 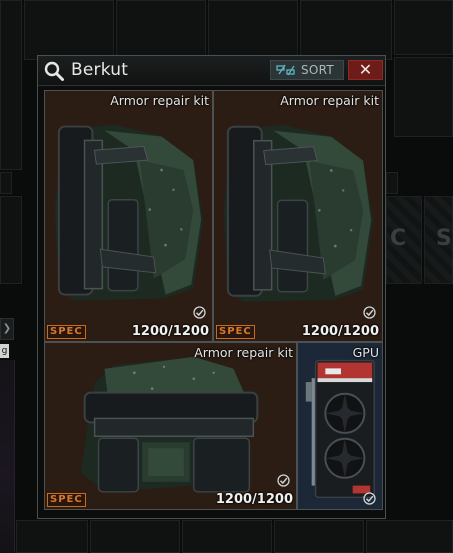 I want to click on sort-label: SORT, so click(x=318, y=70).